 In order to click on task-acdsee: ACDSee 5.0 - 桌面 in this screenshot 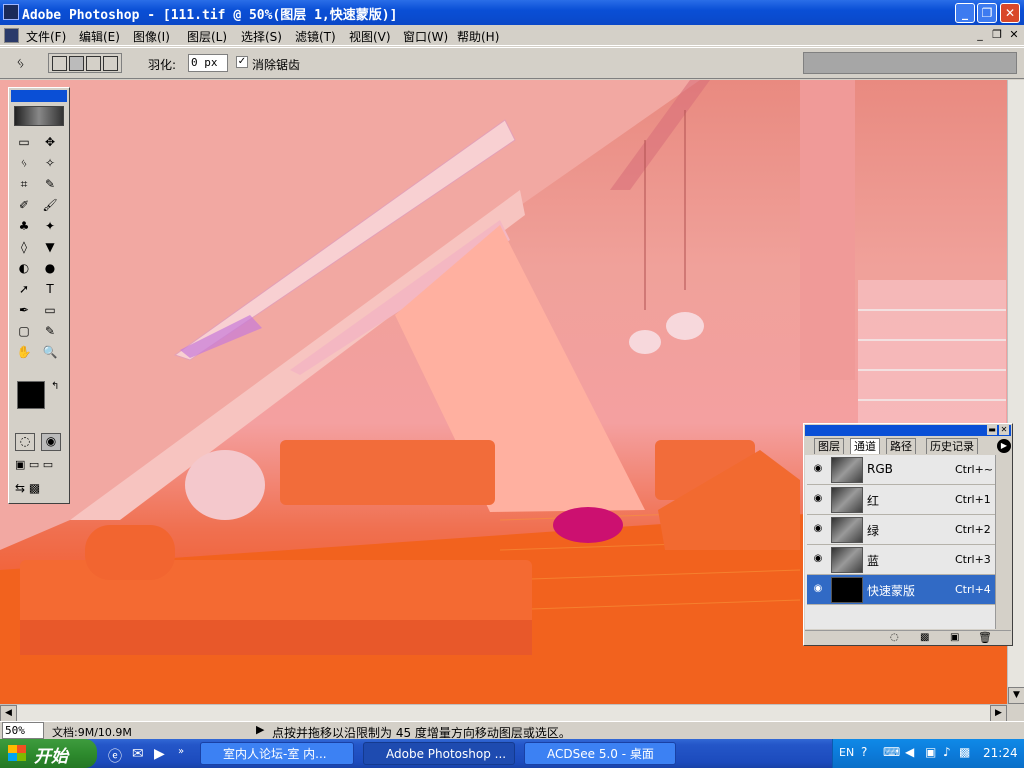, I will do `click(600, 753)`.